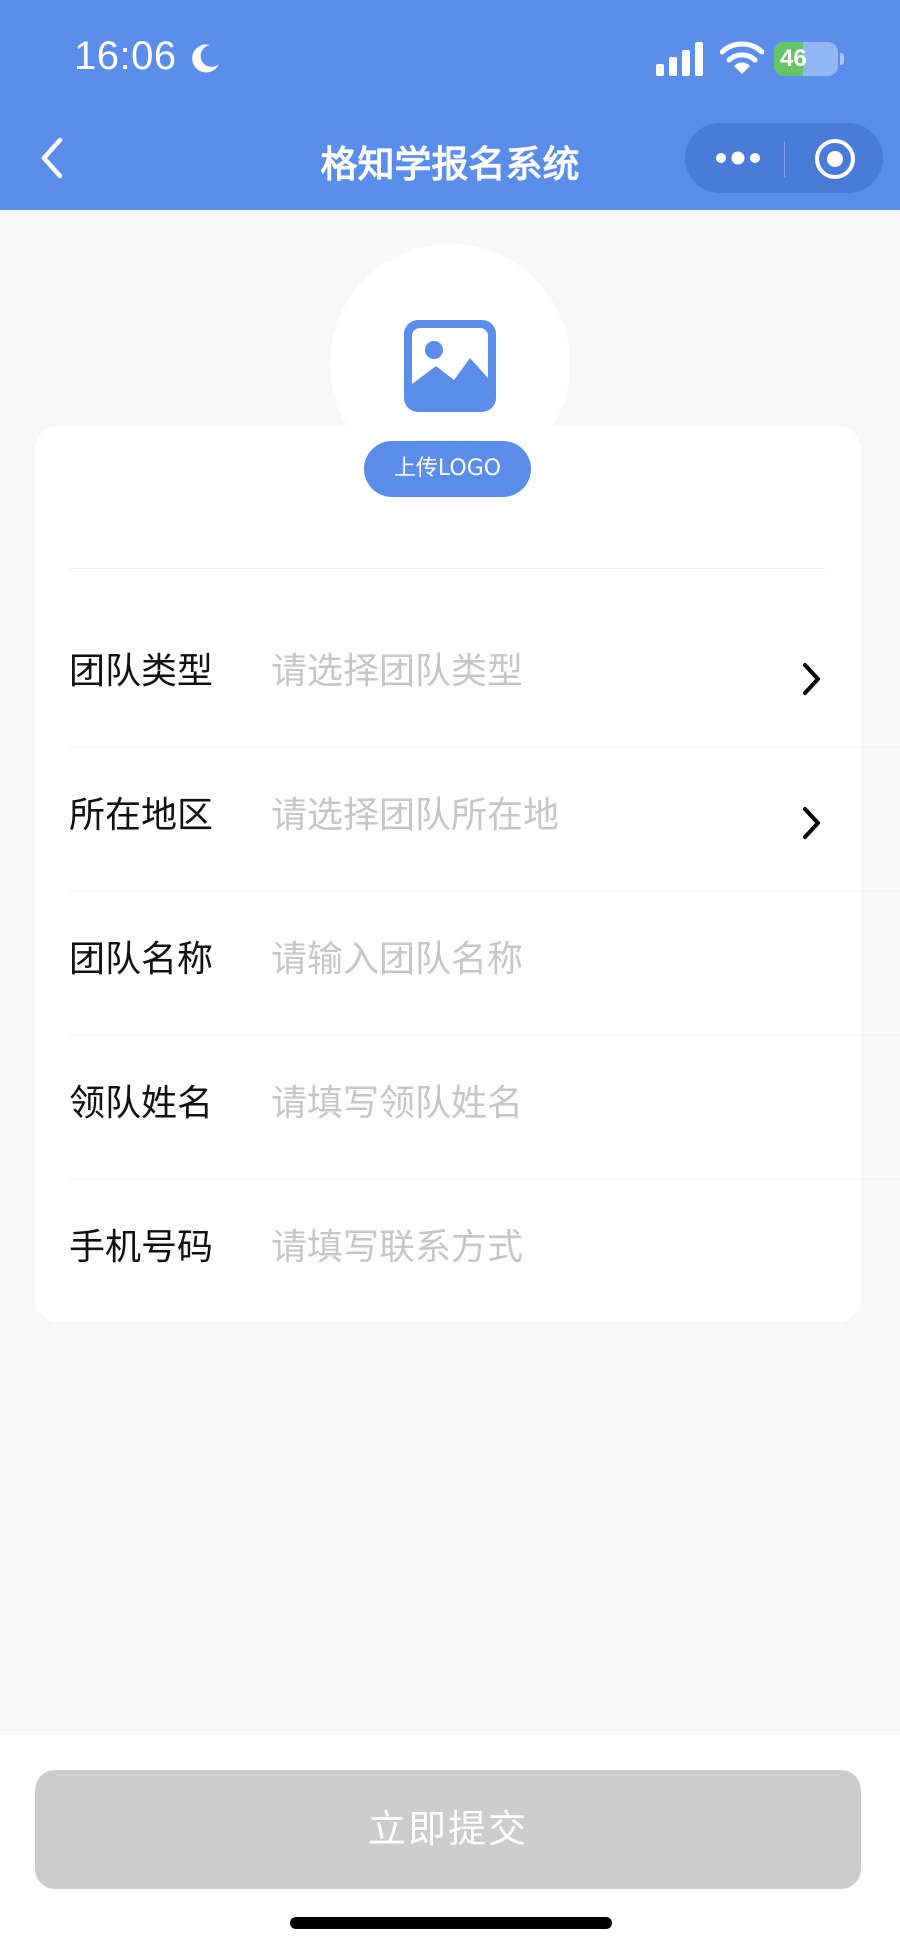  I want to click on status-time: 16:06, so click(125, 56).